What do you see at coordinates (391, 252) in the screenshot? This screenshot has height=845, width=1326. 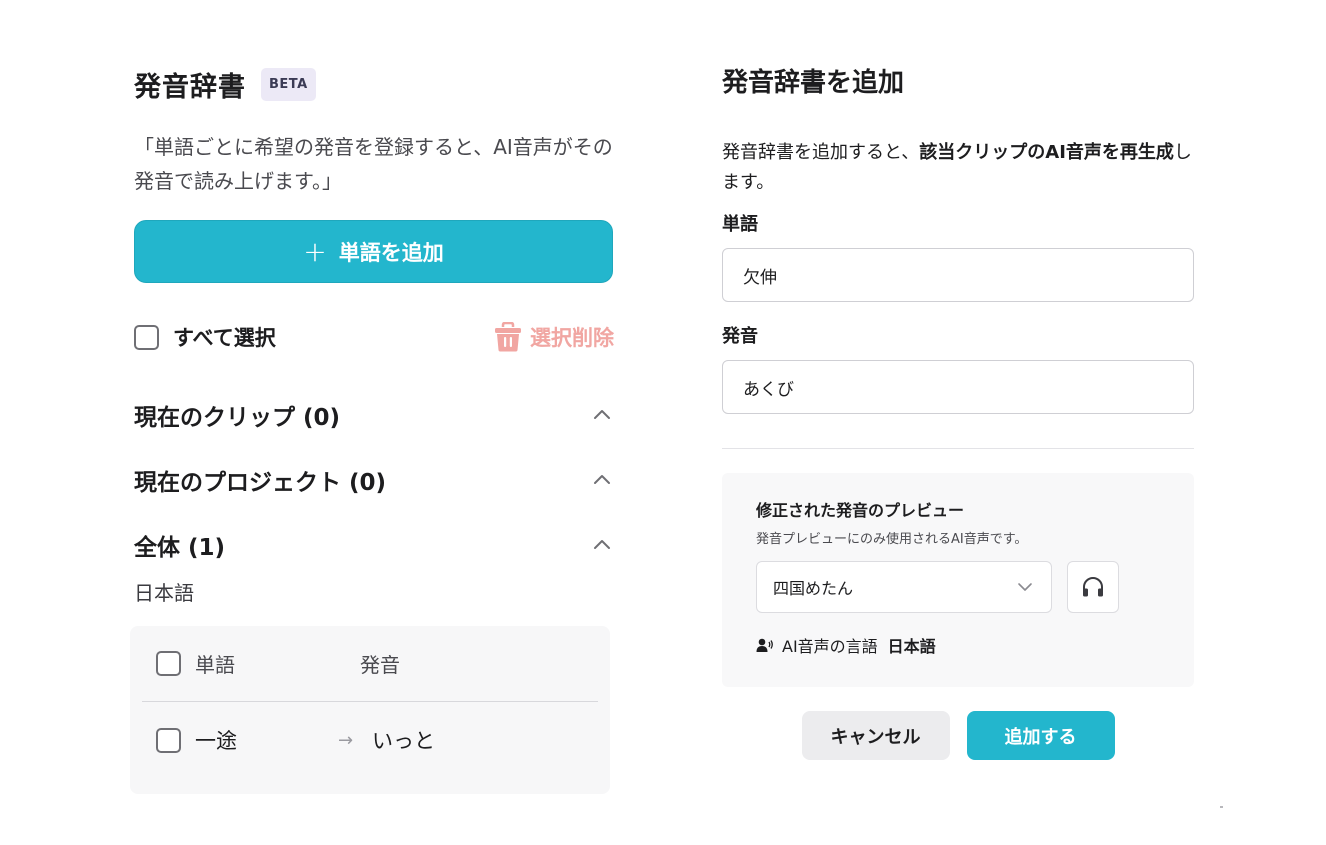 I see `add-word-label: 単語を追加` at bounding box center [391, 252].